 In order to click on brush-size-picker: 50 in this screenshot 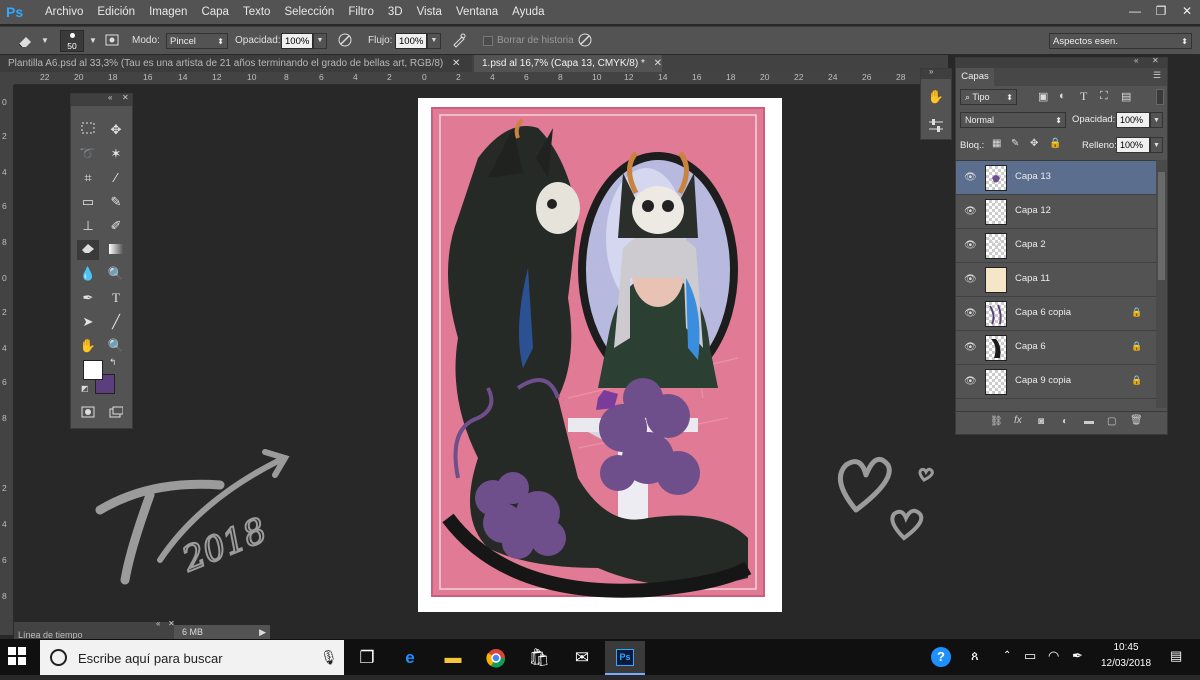, I will do `click(72, 41)`.